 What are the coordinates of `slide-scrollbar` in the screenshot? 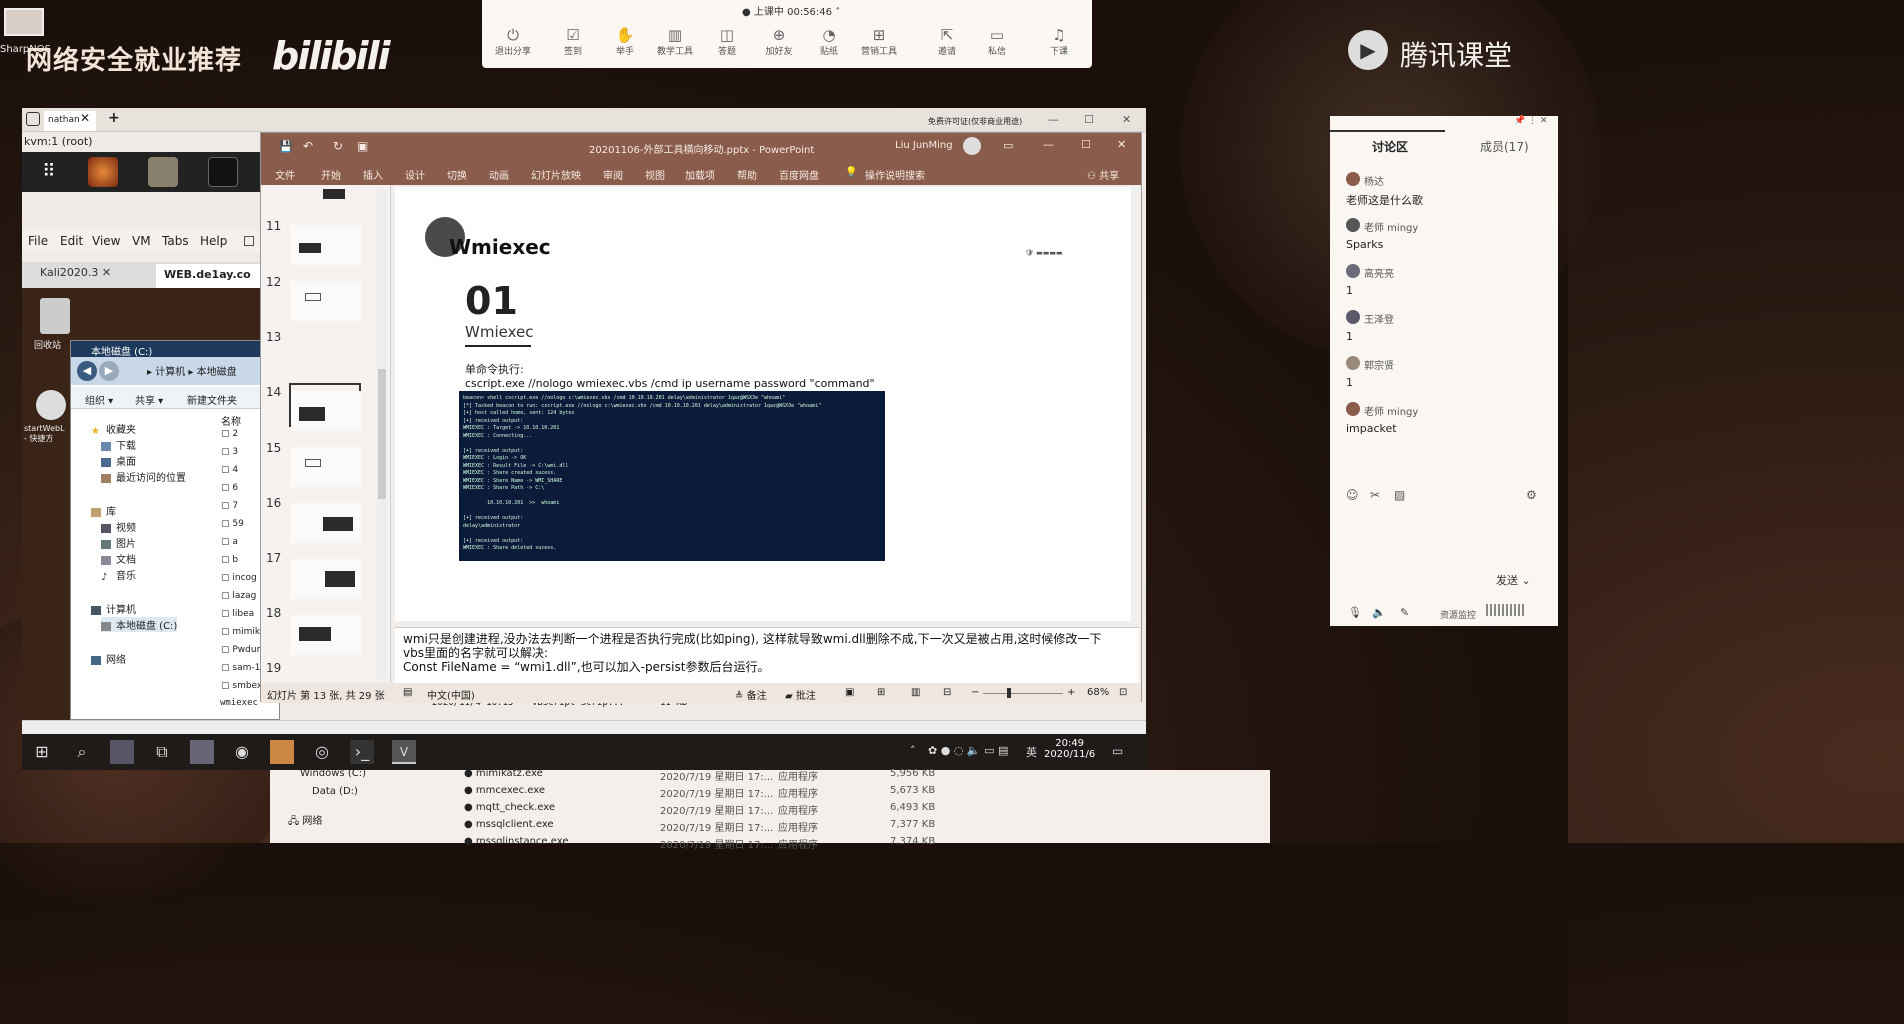 It's located at (1135, 404).